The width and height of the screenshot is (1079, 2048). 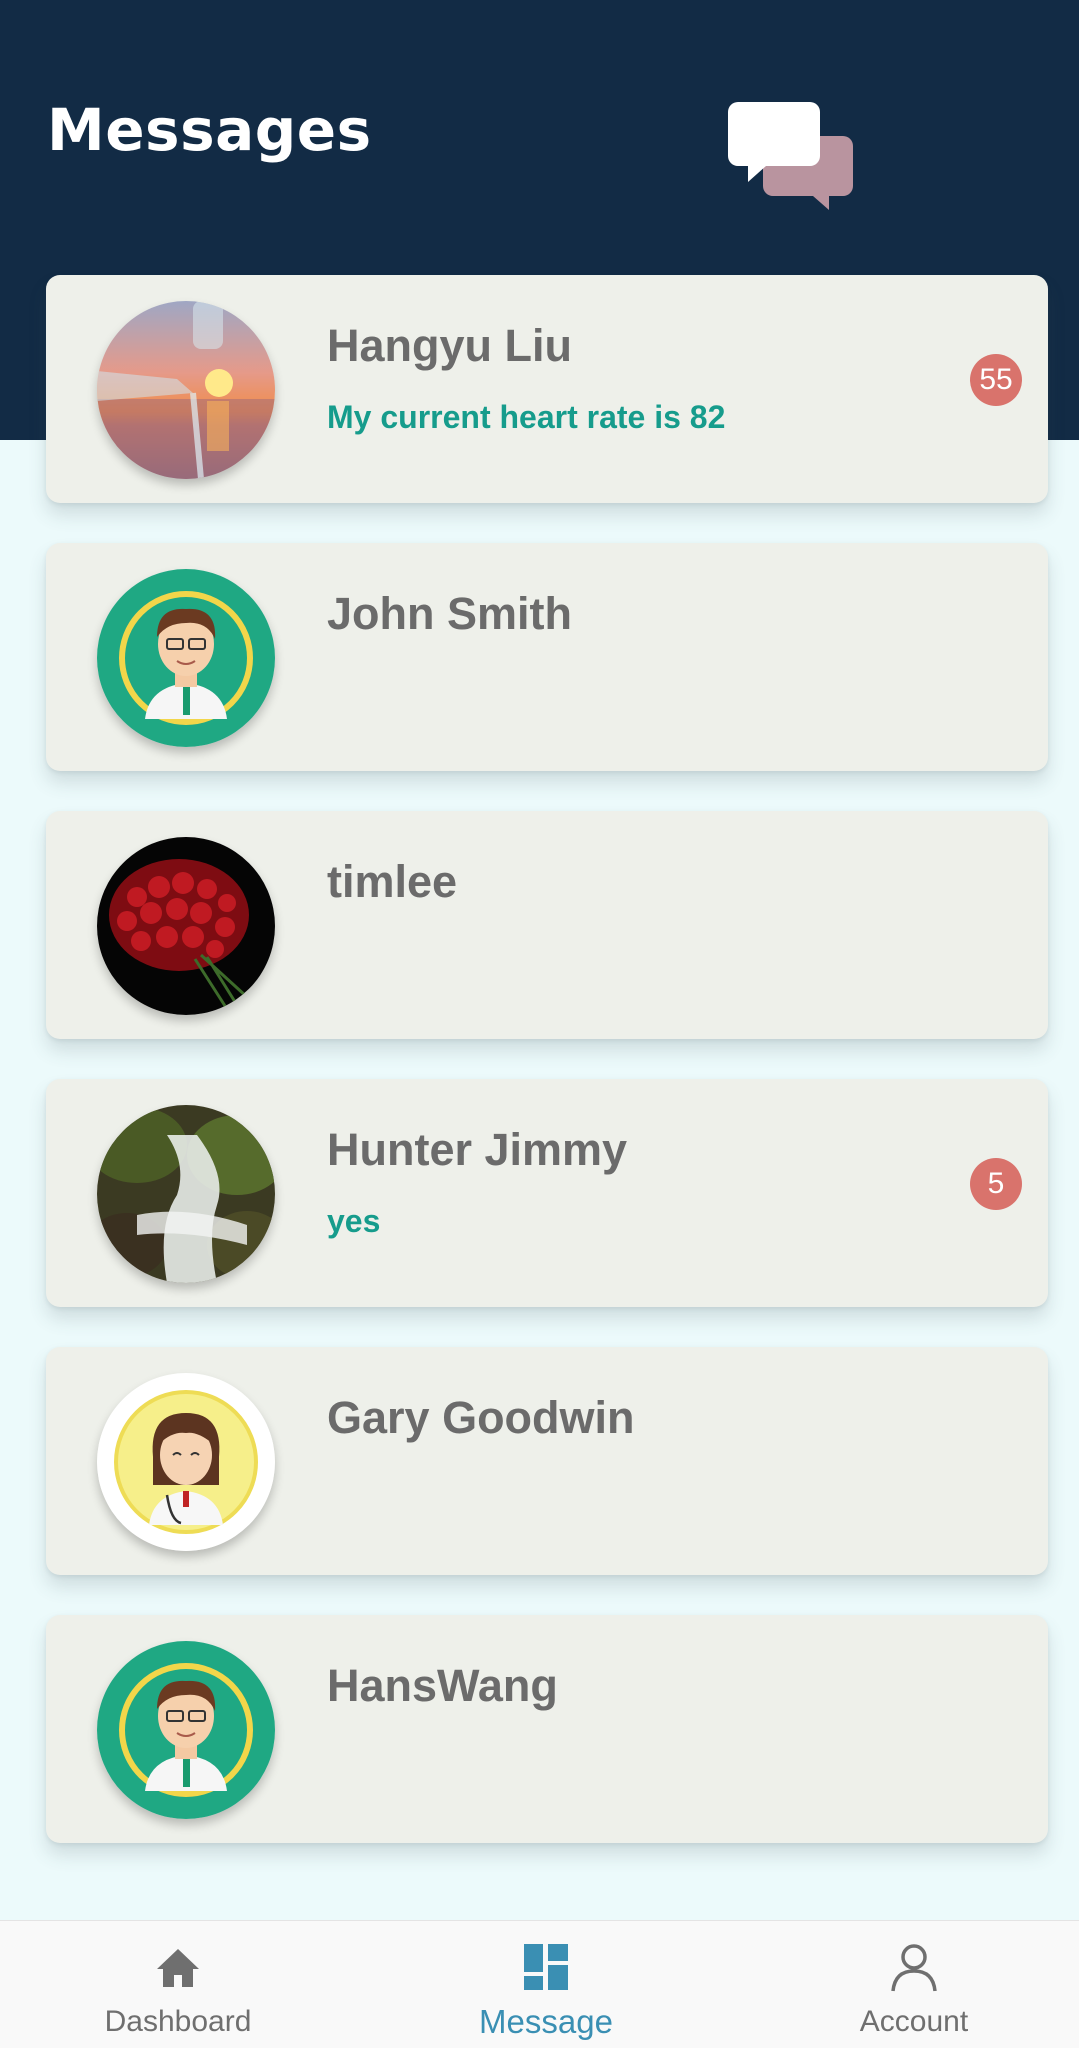 What do you see at coordinates (546, 1967) in the screenshot?
I see `grid-icon` at bounding box center [546, 1967].